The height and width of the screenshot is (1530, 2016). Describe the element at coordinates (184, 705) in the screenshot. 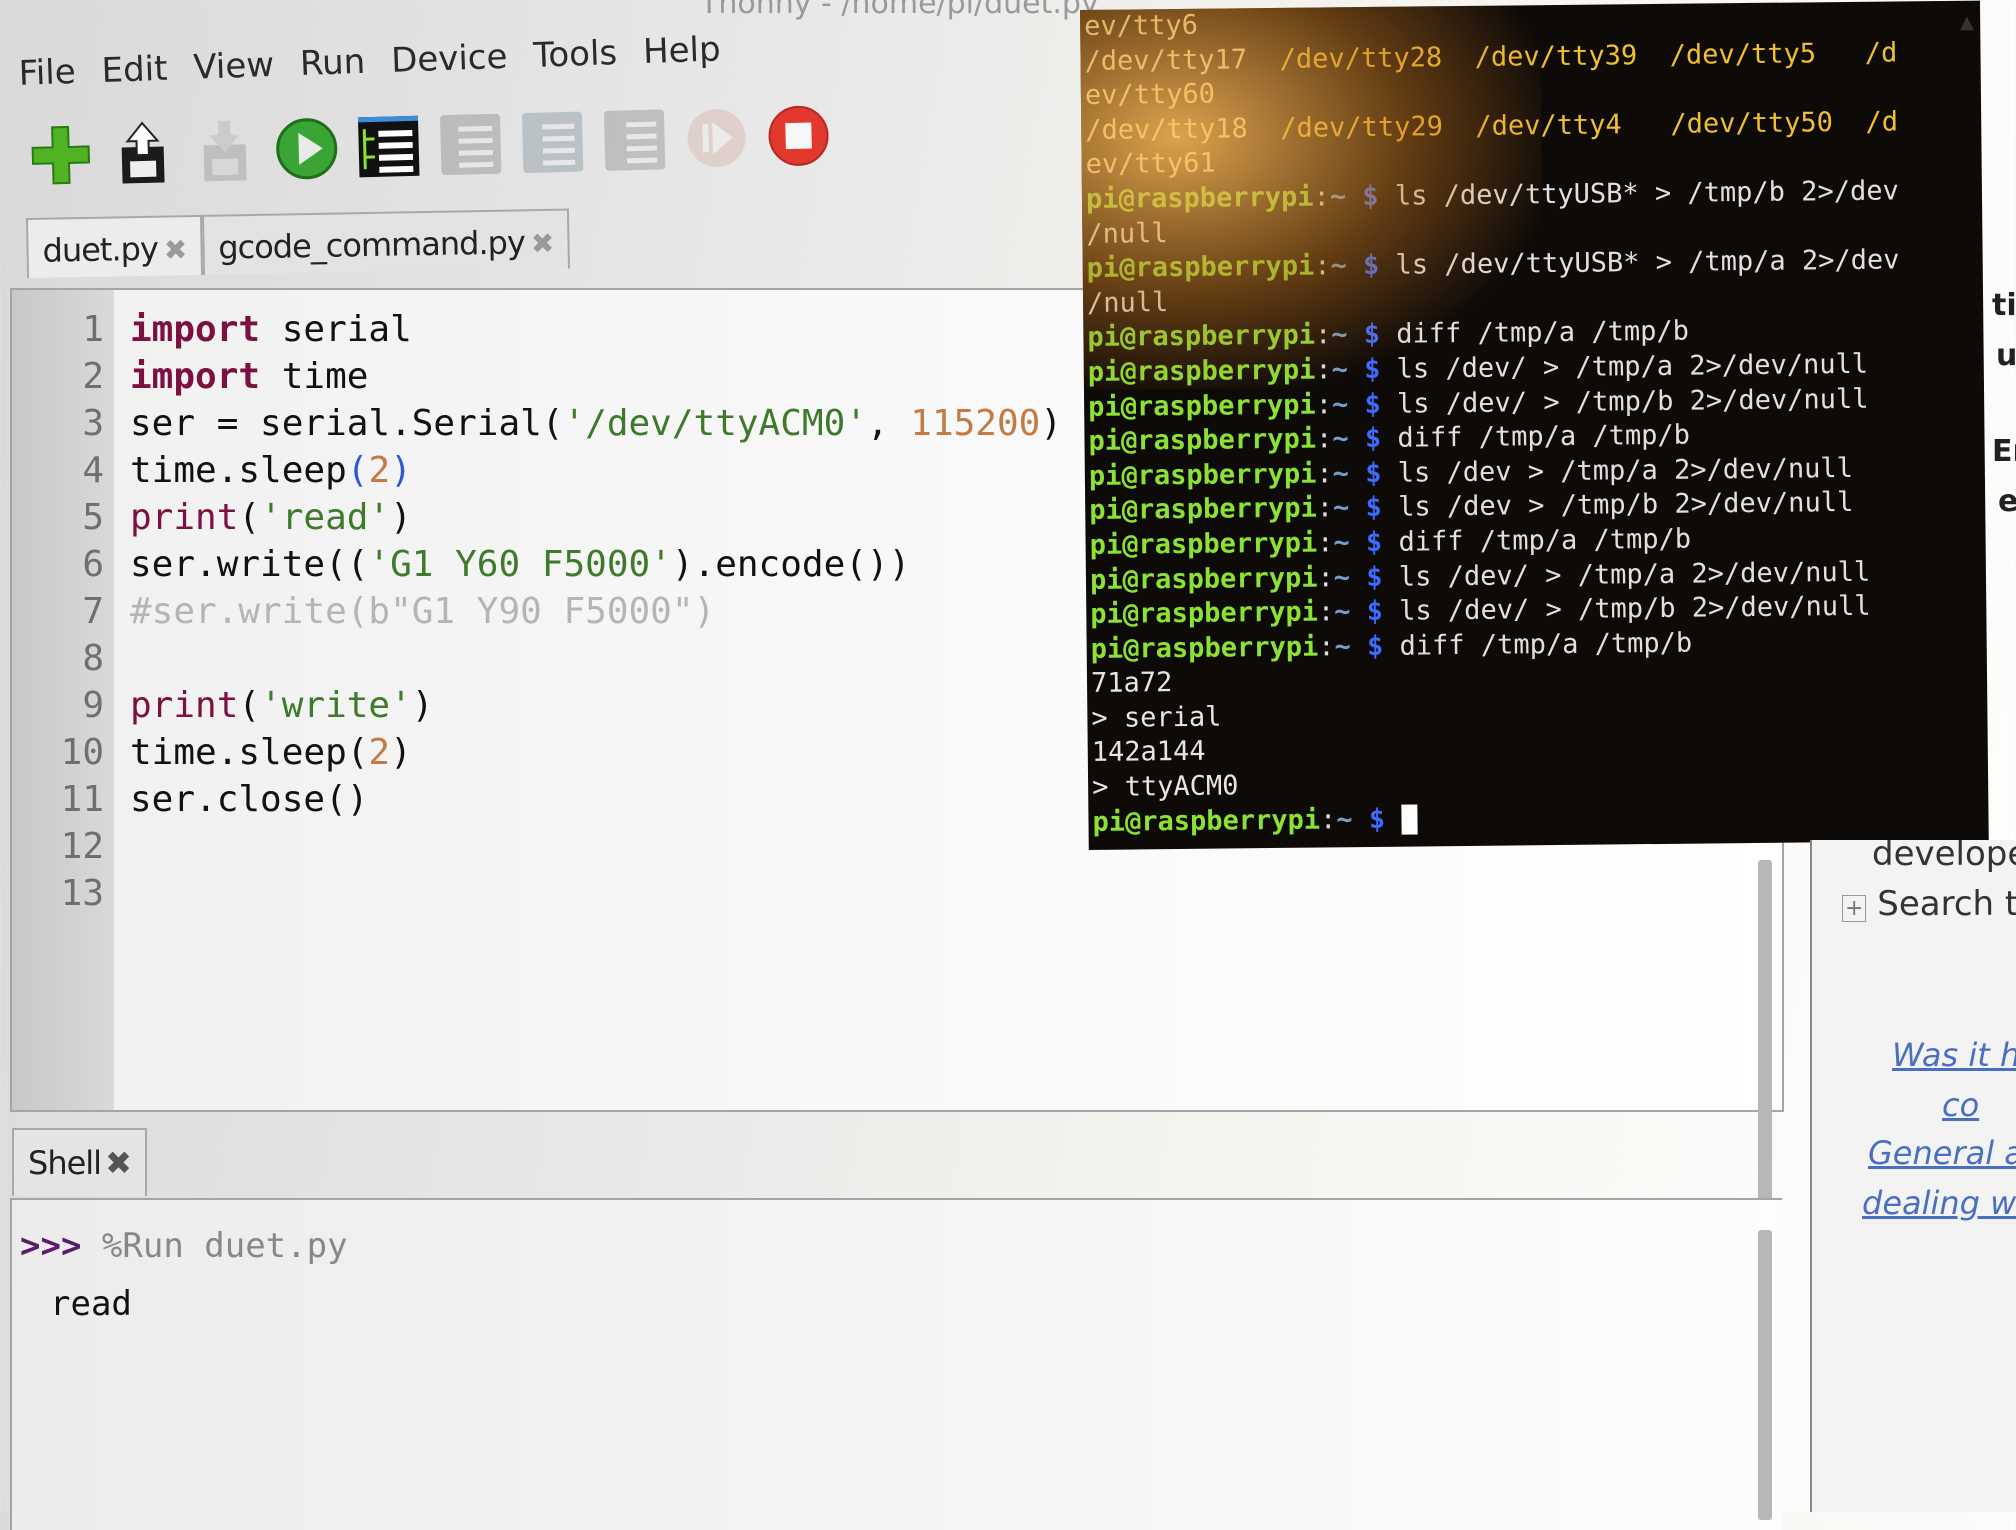

I see `code-token: print` at that location.